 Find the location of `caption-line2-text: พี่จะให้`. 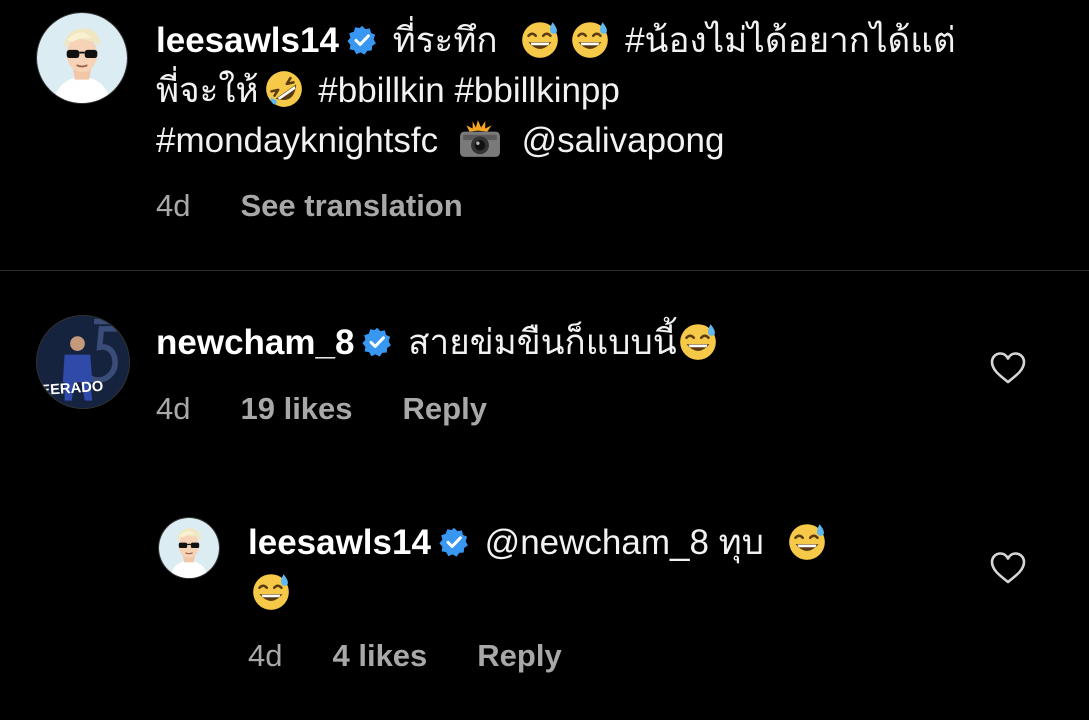

caption-line2-text: พี่จะให้ is located at coordinates (207, 90).